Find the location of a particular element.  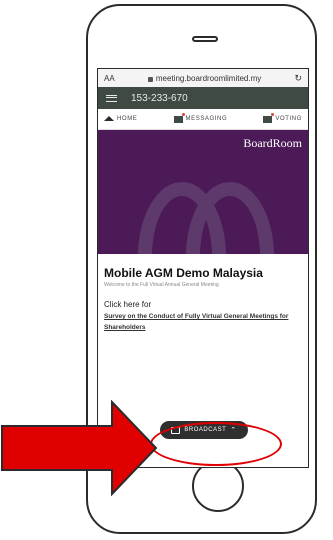

page-title: Mobile AGM Demo Malaysia is located at coordinates (183, 273).